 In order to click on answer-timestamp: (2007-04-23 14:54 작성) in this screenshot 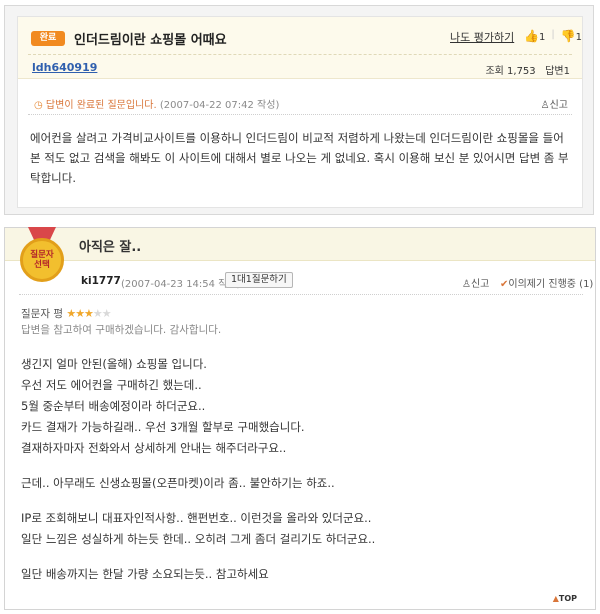, I will do `click(181, 284)`.